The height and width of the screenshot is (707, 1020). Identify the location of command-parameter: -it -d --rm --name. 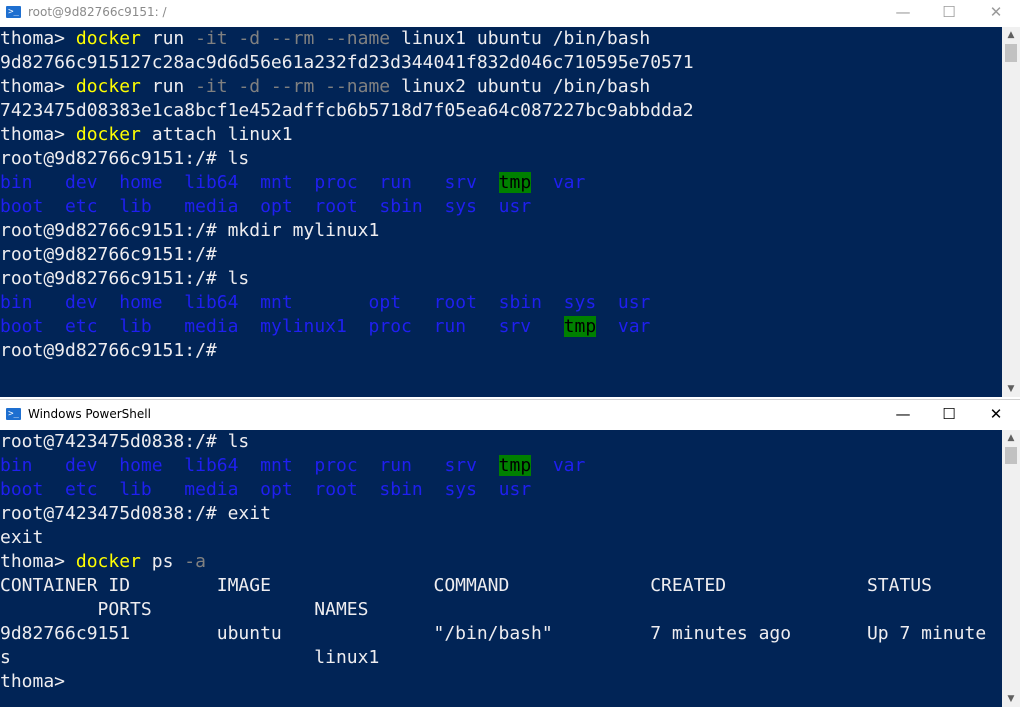
(293, 86).